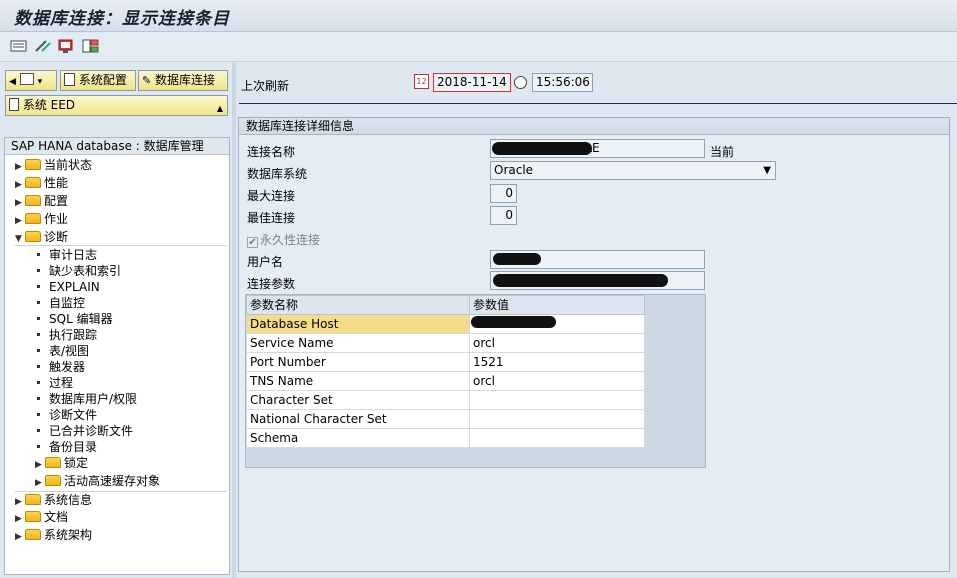 The image size is (957, 578). Describe the element at coordinates (112, 481) in the screenshot. I see `tree-node-label: 活动高速缓存对象` at that location.